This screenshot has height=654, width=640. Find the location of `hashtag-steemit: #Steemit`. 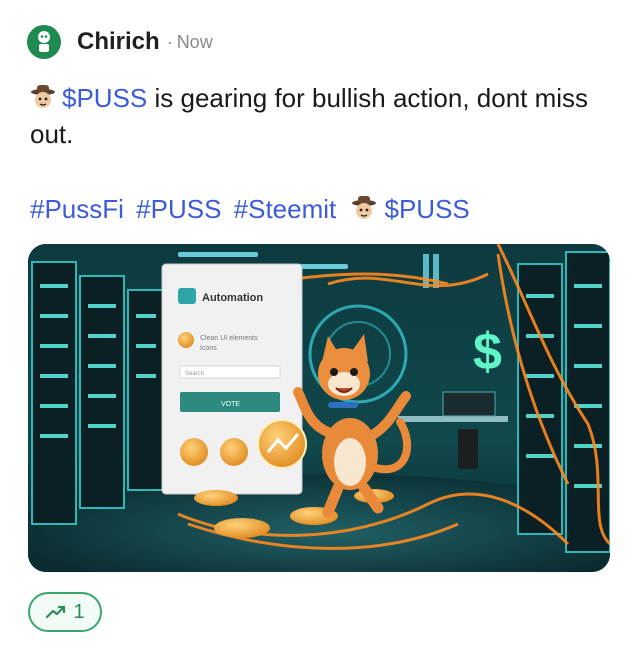

hashtag-steemit: #Steemit is located at coordinates (285, 209).